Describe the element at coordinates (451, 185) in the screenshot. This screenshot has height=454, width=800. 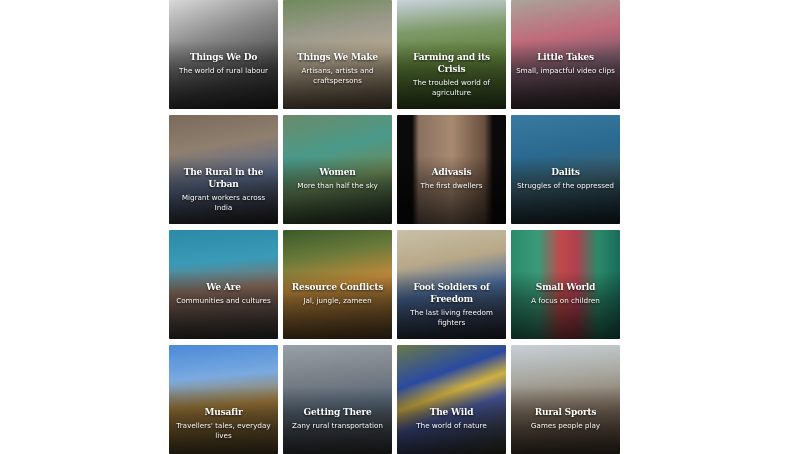
I see `tile-subtitle: The first dwellers` at that location.